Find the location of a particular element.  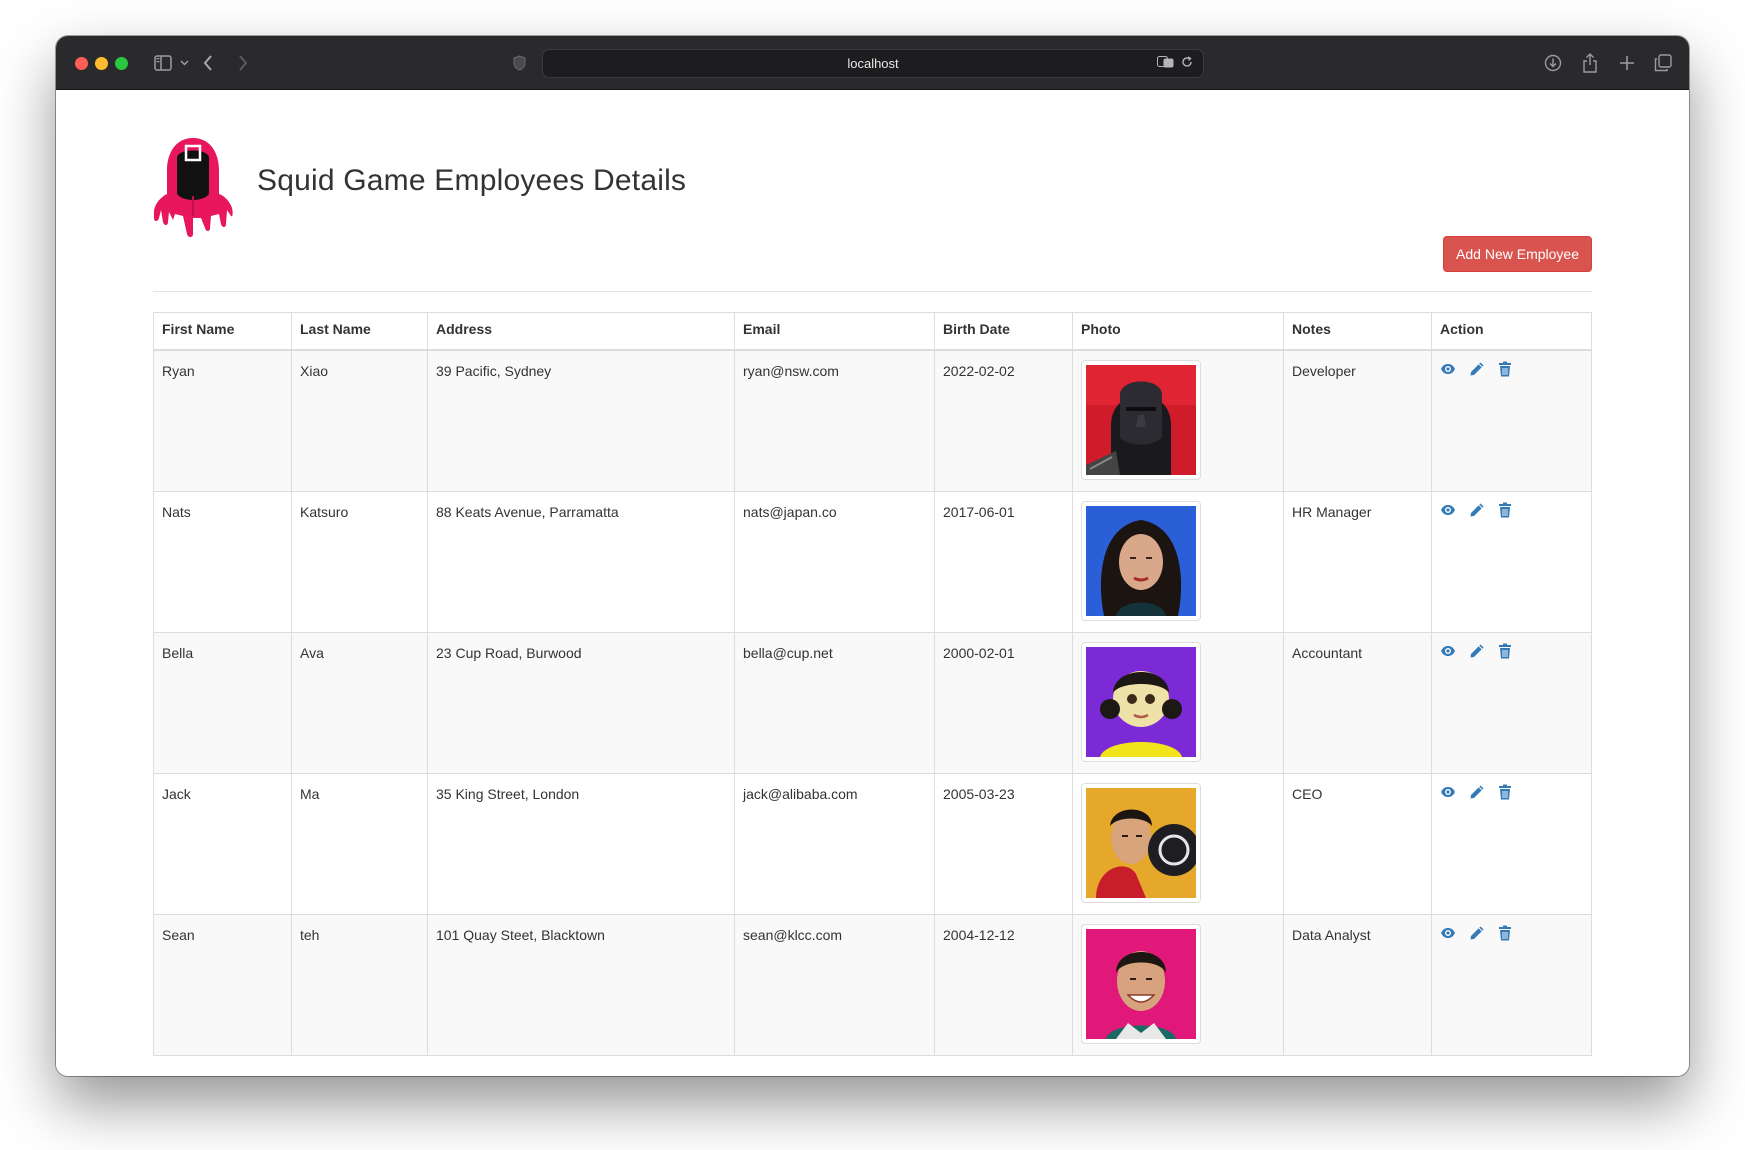

column-header-address: Address is located at coordinates (581, 331).